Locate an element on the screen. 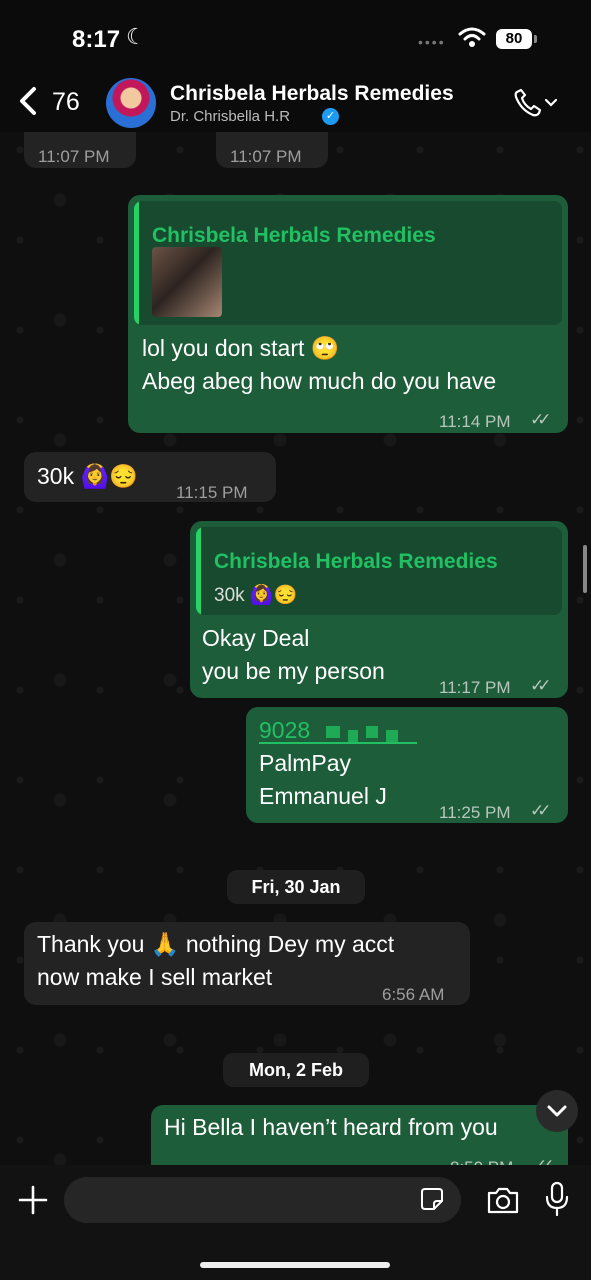 The image size is (591, 1280). chat-subtitle: Dr. Chrisbella H.R is located at coordinates (230, 116).